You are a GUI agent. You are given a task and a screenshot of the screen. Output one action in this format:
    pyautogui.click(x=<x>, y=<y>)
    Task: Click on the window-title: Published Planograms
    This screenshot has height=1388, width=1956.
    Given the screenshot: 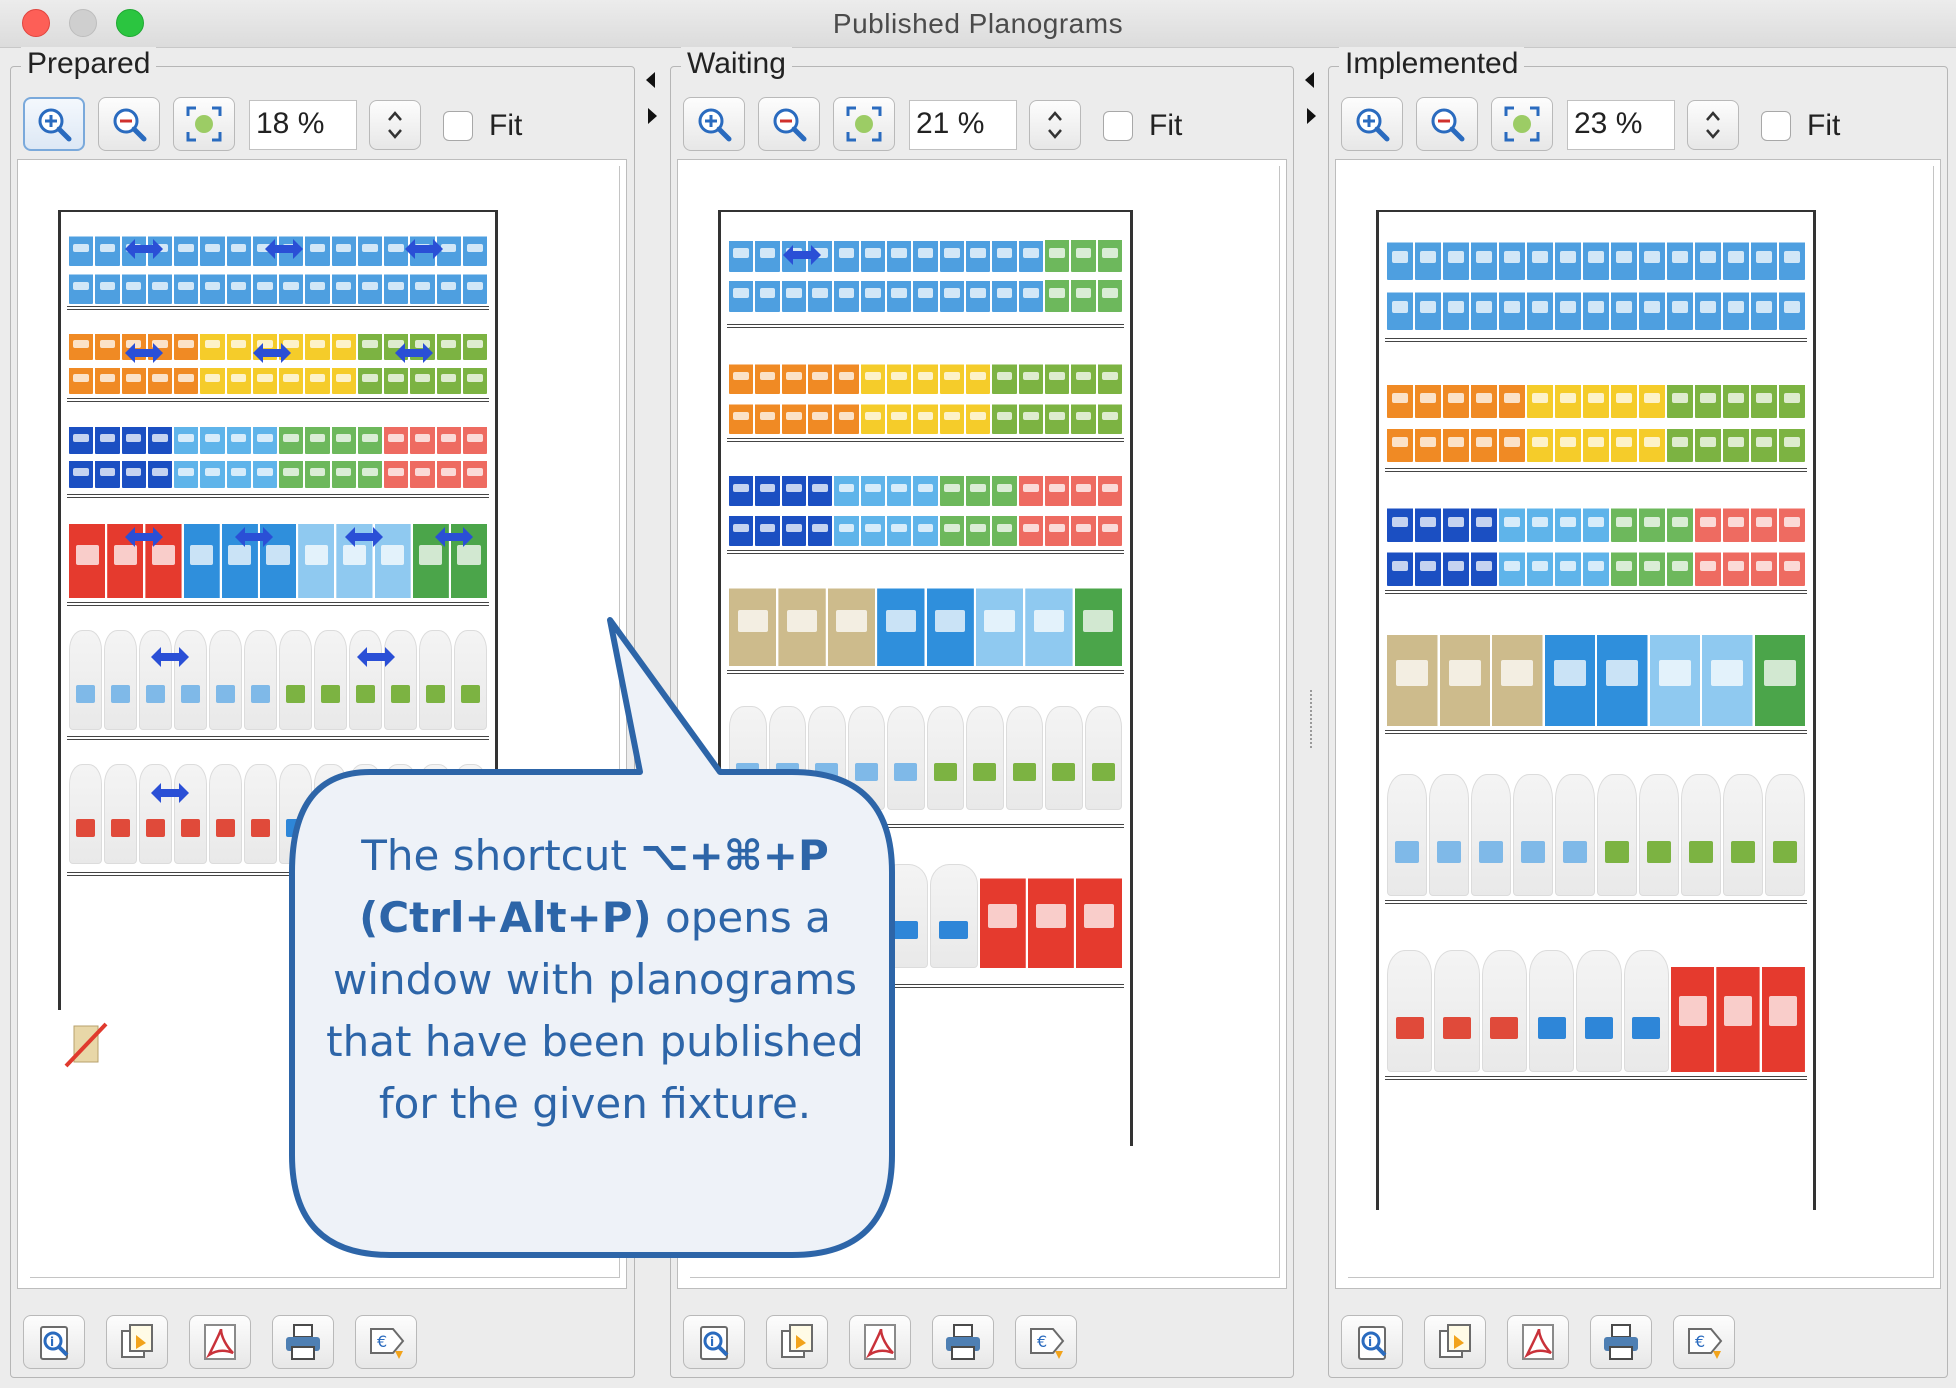 What is the action you would take?
    pyautogui.click(x=978, y=23)
    